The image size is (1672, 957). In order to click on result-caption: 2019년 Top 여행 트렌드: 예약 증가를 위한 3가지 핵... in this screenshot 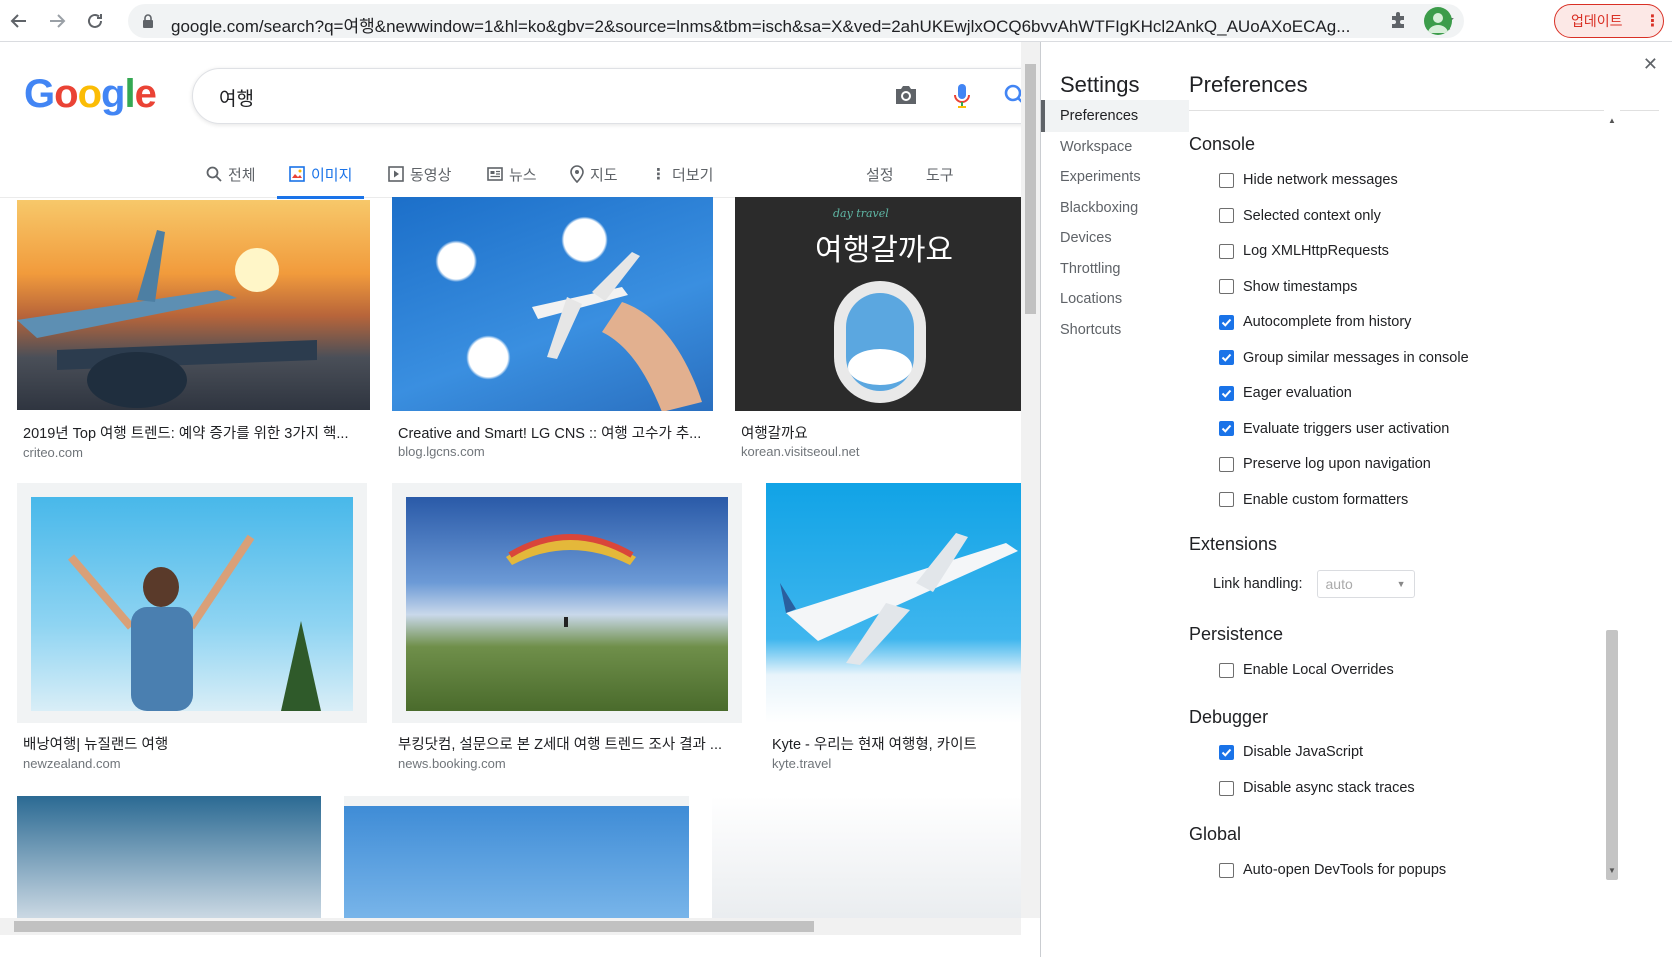, I will do `click(193, 432)`.